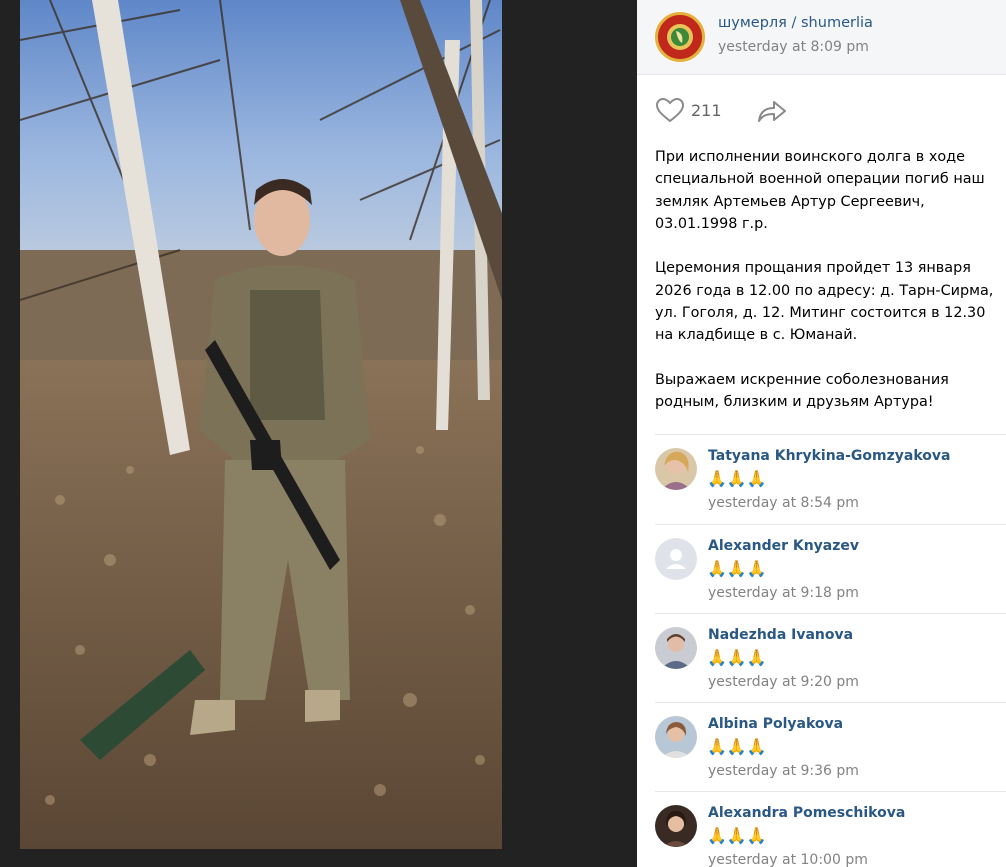 The image size is (1006, 867). What do you see at coordinates (806, 813) in the screenshot?
I see `comment-author: Alexandra Pomeschikova` at bounding box center [806, 813].